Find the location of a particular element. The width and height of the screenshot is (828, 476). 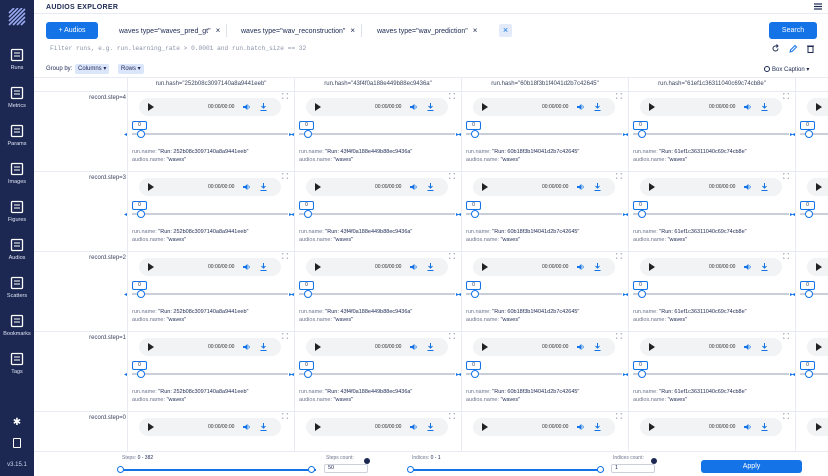

indices-info-icon is located at coordinates (654, 461).